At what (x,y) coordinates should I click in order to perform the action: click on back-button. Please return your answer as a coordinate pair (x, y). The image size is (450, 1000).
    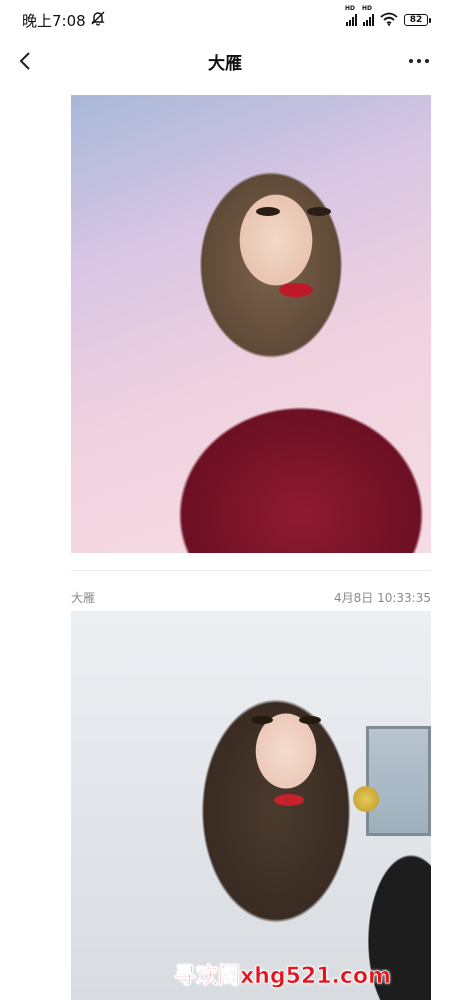
    Looking at the image, I should click on (25, 61).